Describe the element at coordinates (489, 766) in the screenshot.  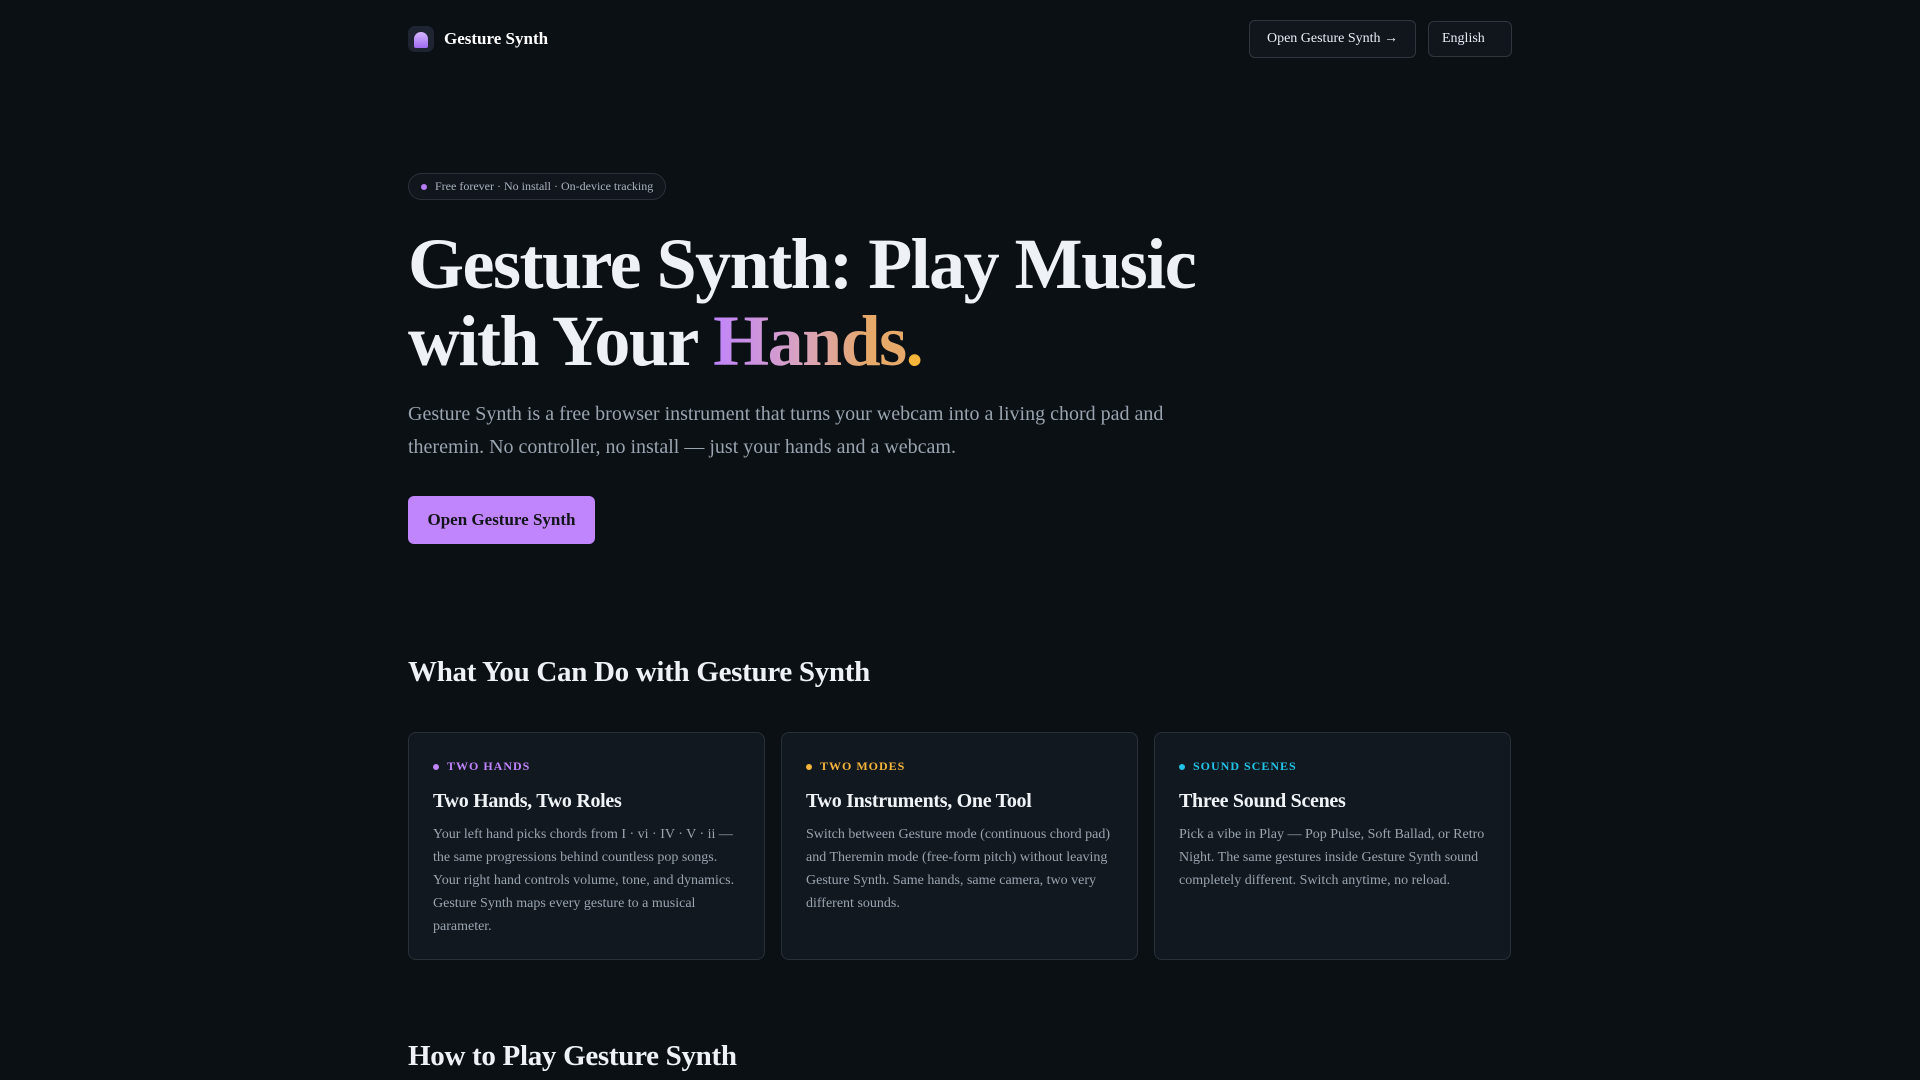
I see `card-tag-label: TWO HANDS` at that location.